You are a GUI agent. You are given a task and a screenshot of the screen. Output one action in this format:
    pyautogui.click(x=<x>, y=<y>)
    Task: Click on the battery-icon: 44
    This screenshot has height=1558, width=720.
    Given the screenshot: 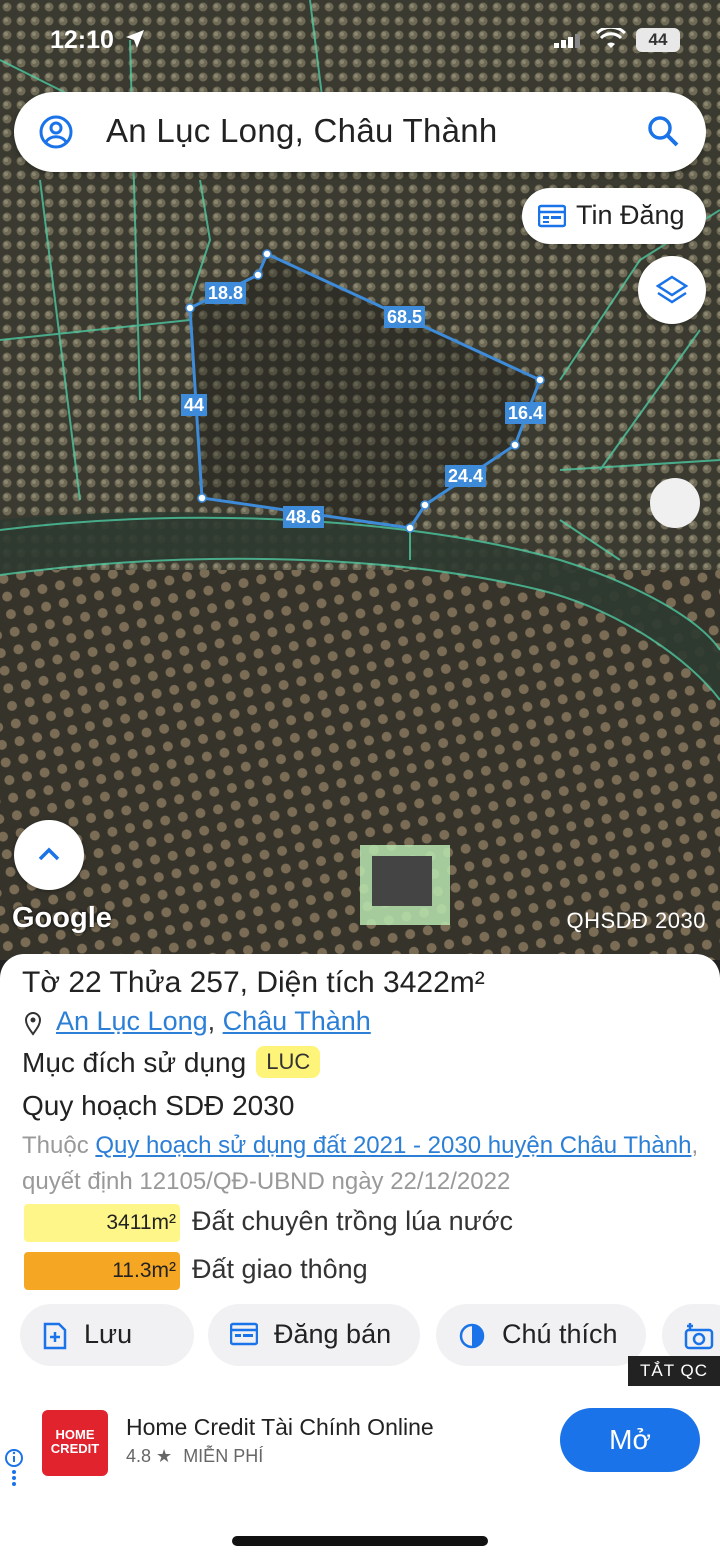 What is the action you would take?
    pyautogui.click(x=658, y=40)
    